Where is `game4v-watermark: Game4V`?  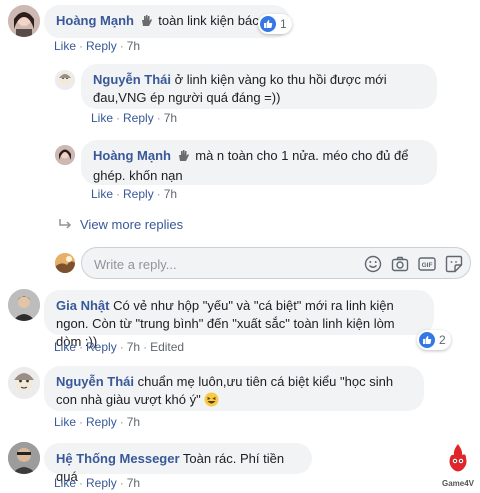 game4v-watermark: Game4V is located at coordinates (458, 466).